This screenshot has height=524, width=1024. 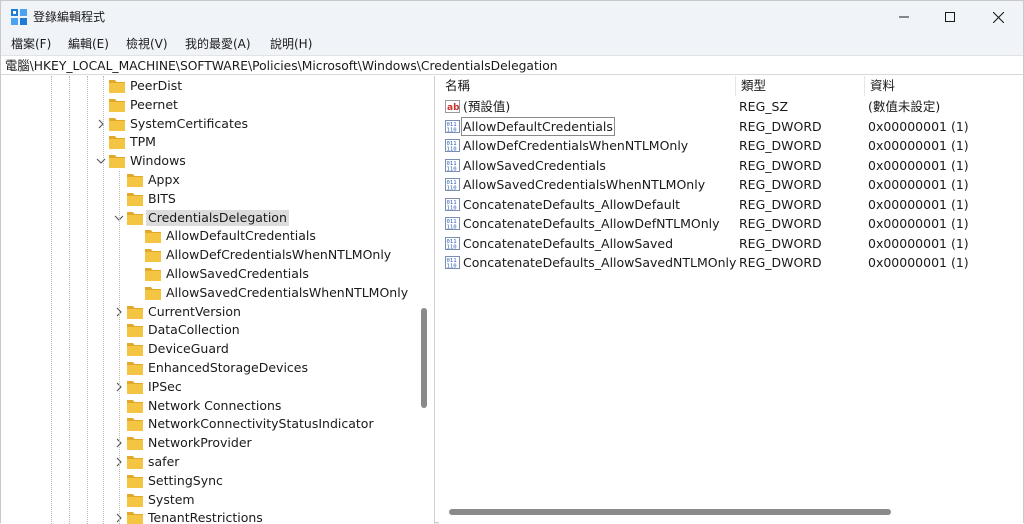 I want to click on tree-item: DeviceGuard, so click(x=209, y=349).